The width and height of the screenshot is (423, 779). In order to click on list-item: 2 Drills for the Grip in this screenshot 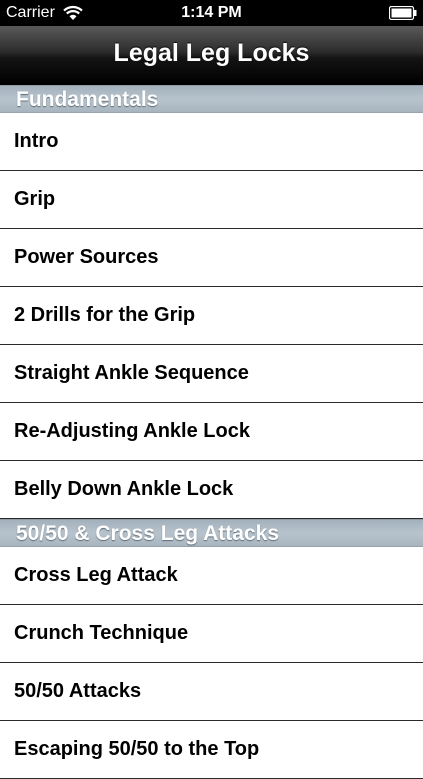, I will do `click(211, 316)`.